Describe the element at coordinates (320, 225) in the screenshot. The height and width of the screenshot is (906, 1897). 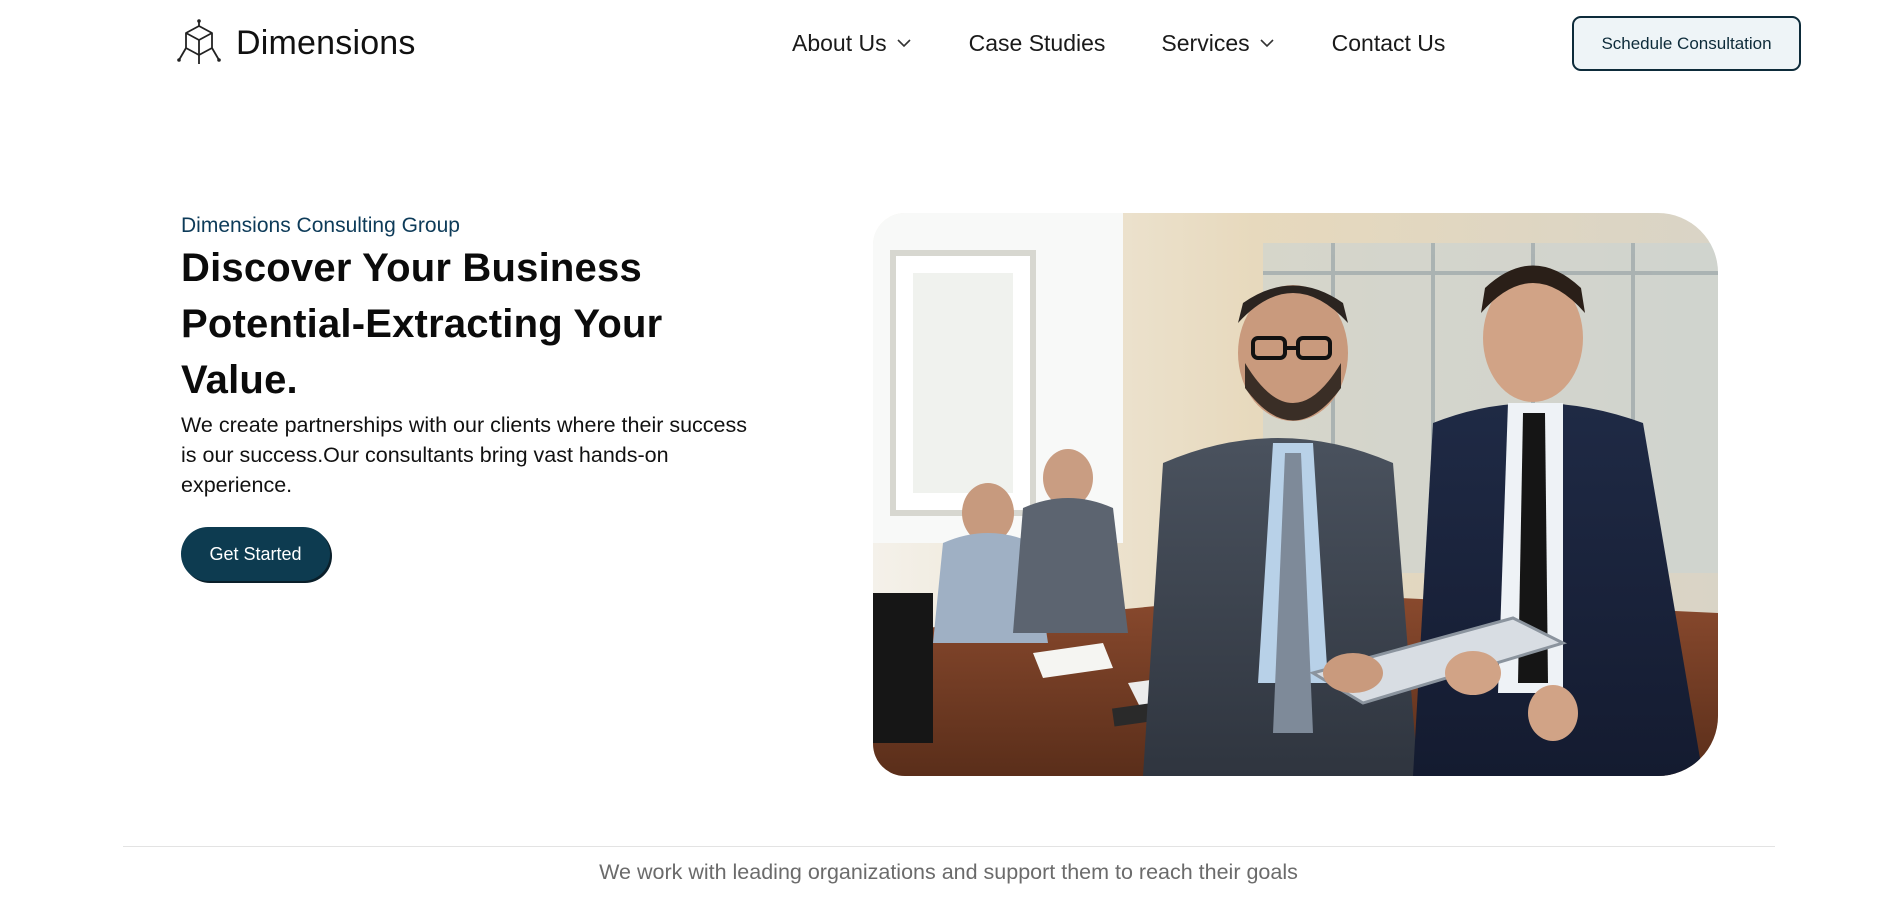
I see `hero-eyebrow: Dimensions Consulting Group` at that location.